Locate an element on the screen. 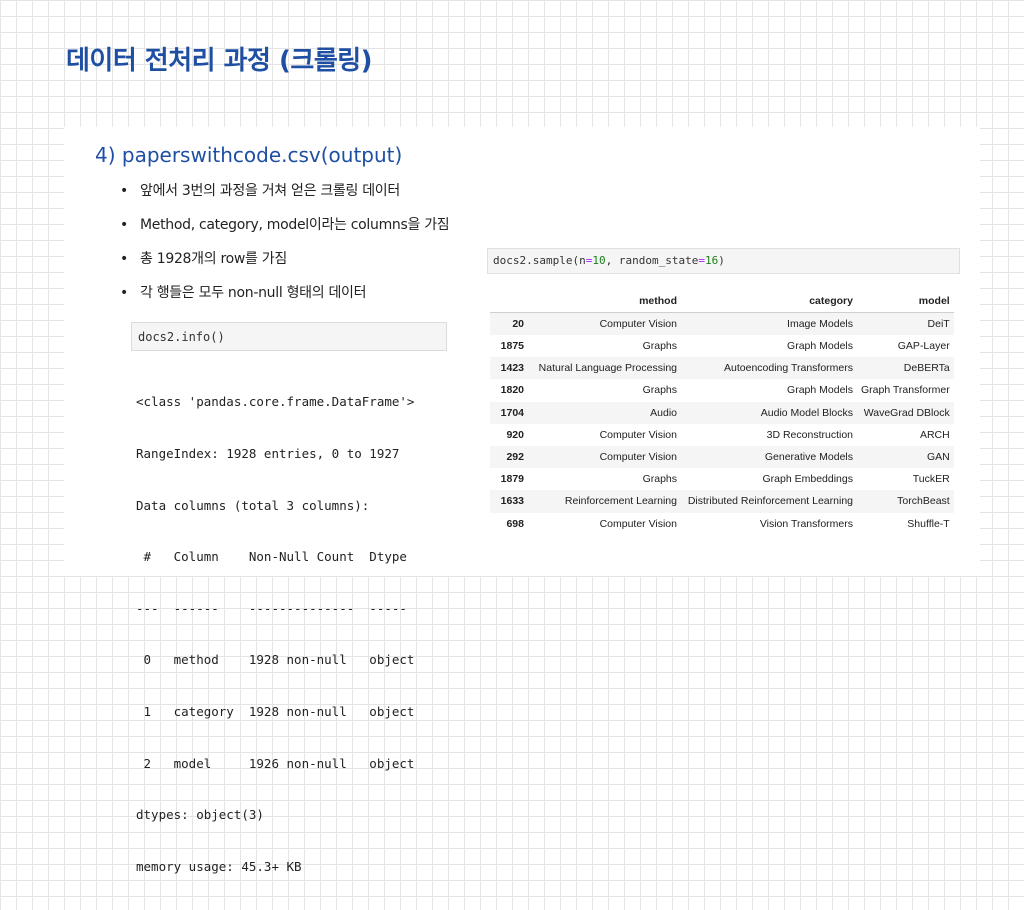 The width and height of the screenshot is (1024, 910). cell-category: Generative Models is located at coordinates (808, 457).